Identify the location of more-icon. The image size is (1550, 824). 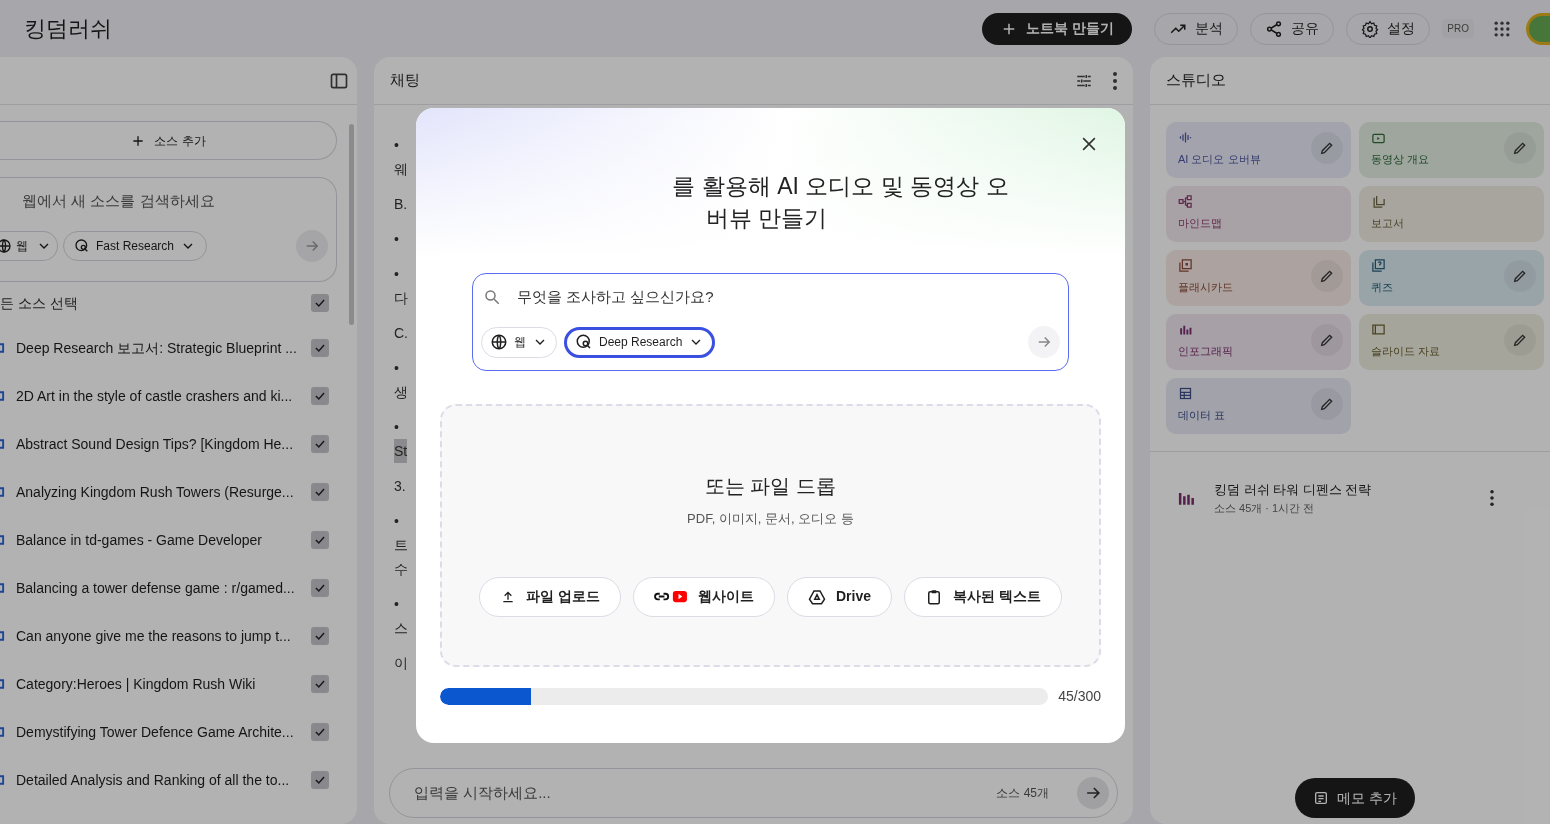
(1115, 80).